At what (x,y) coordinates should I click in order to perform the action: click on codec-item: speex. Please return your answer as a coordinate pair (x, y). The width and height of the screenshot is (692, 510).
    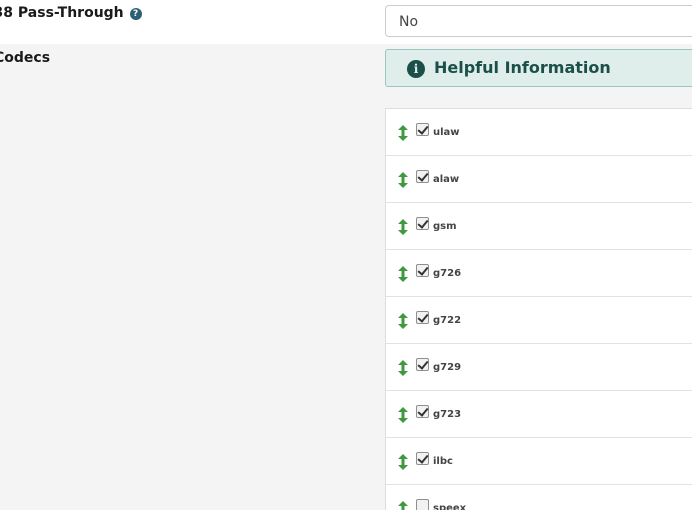
    Looking at the image, I should click on (539, 497).